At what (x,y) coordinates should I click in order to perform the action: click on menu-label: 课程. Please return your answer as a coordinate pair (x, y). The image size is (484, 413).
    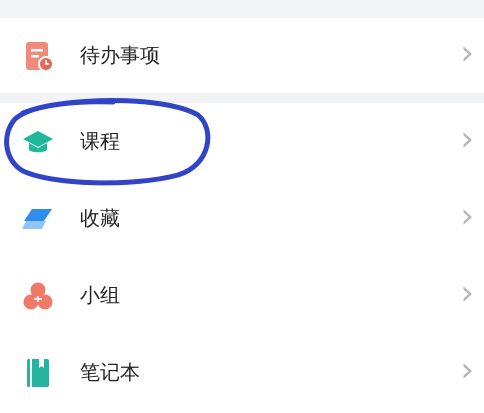
    Looking at the image, I should click on (100, 141).